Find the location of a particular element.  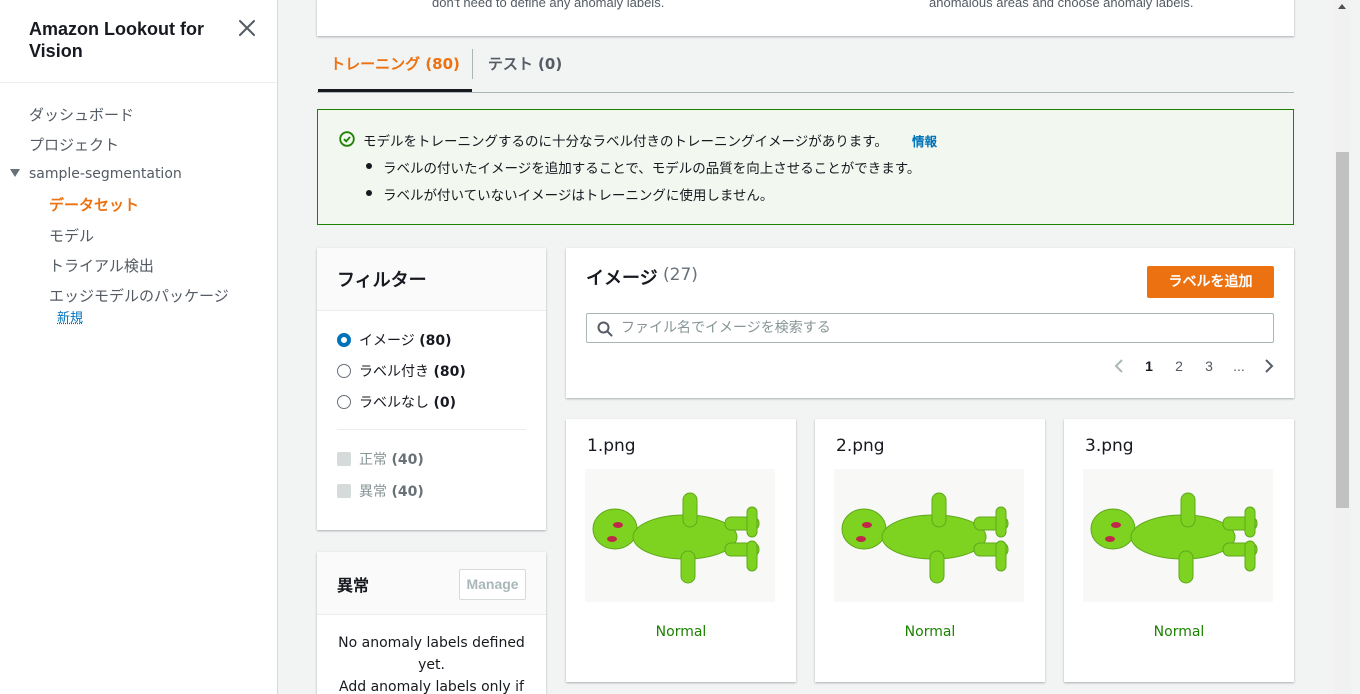

nav-trial-detection: トライアル検出 is located at coordinates (101, 265).